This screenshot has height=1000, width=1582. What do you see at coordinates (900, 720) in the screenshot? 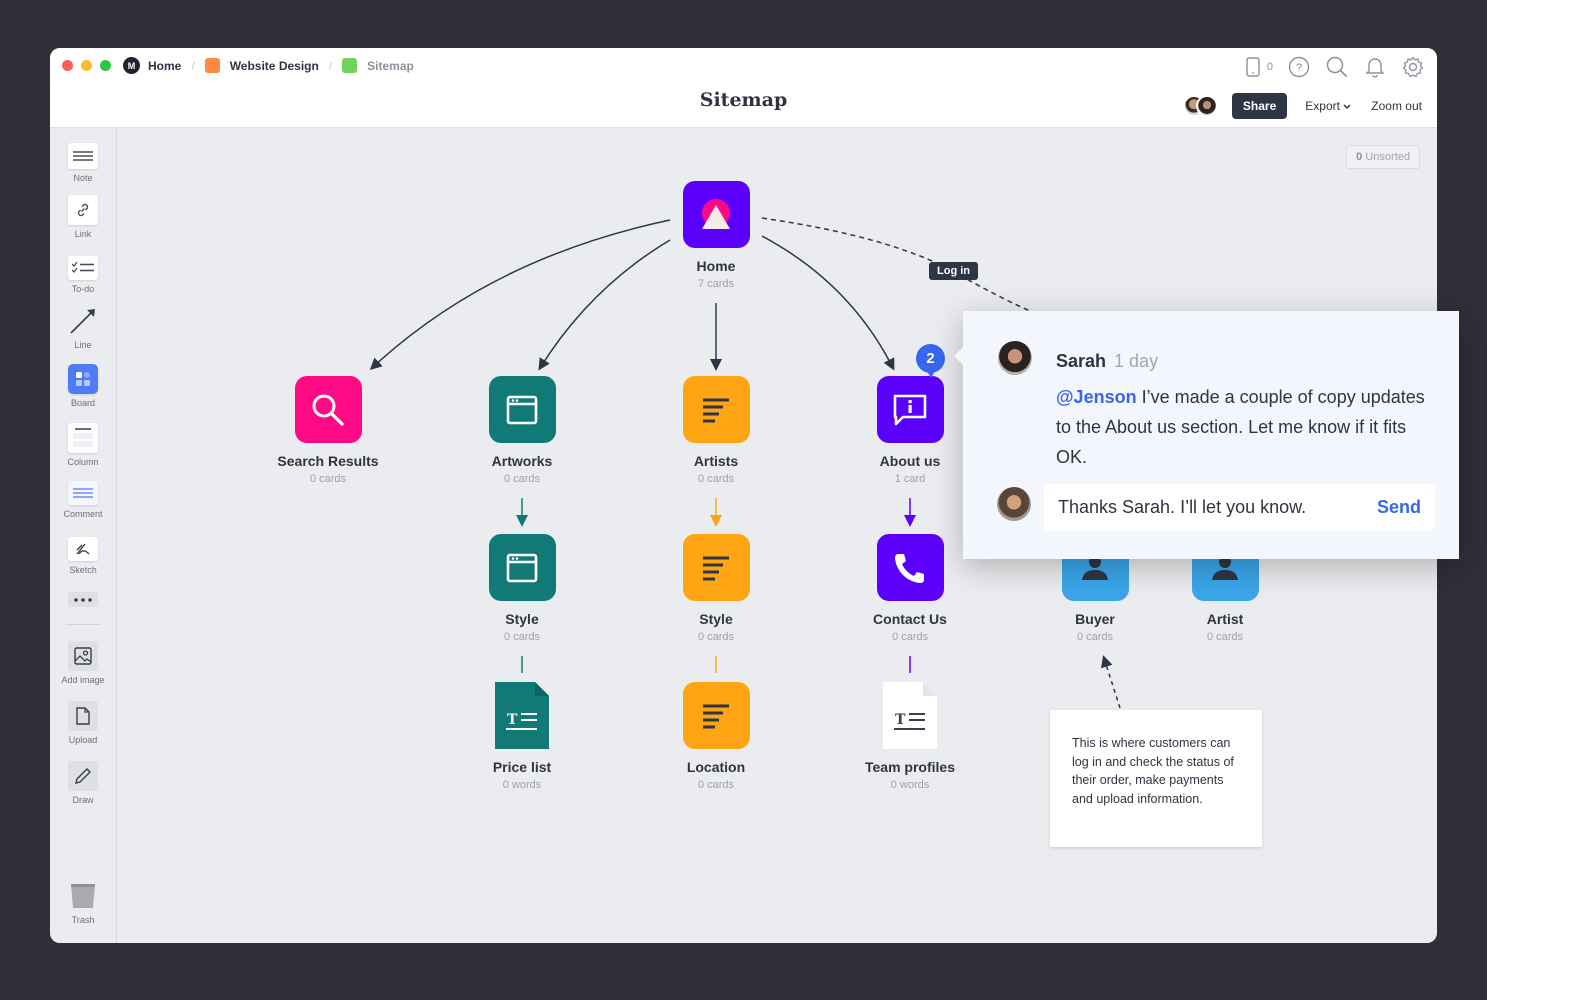
I see `svg-text: T` at bounding box center [900, 720].